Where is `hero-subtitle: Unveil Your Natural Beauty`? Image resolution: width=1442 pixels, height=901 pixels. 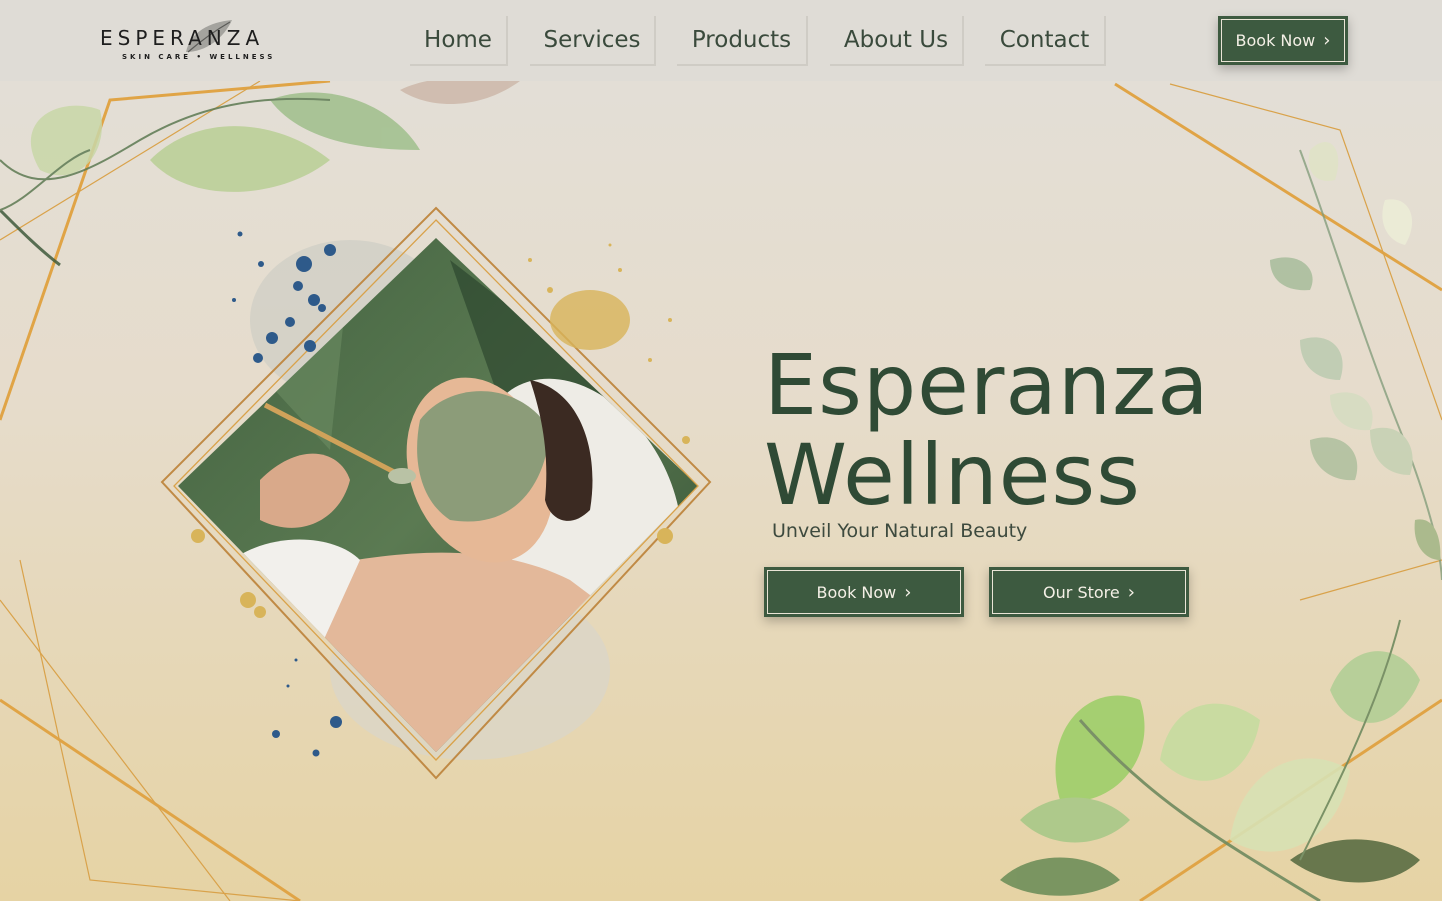 hero-subtitle: Unveil Your Natural Beauty is located at coordinates (900, 531).